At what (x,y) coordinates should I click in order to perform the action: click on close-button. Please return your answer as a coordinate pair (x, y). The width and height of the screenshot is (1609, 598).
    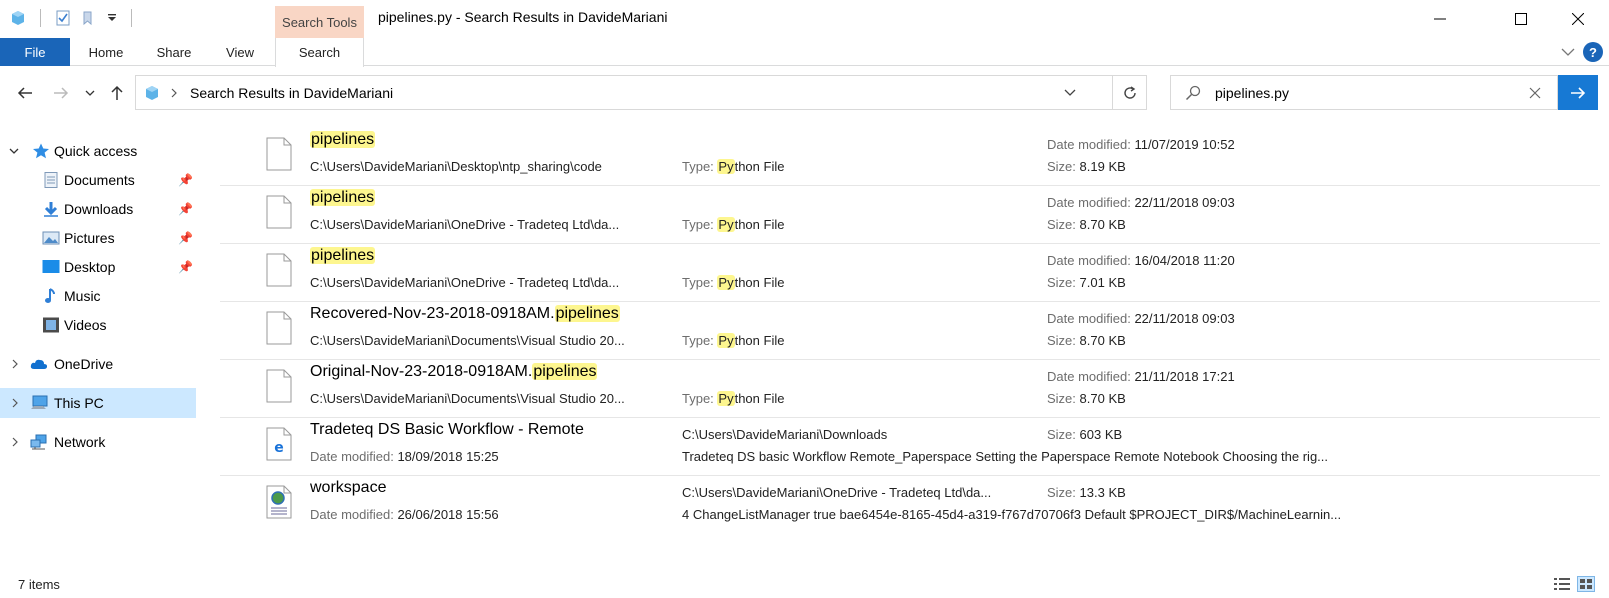
    Looking at the image, I should click on (1578, 19).